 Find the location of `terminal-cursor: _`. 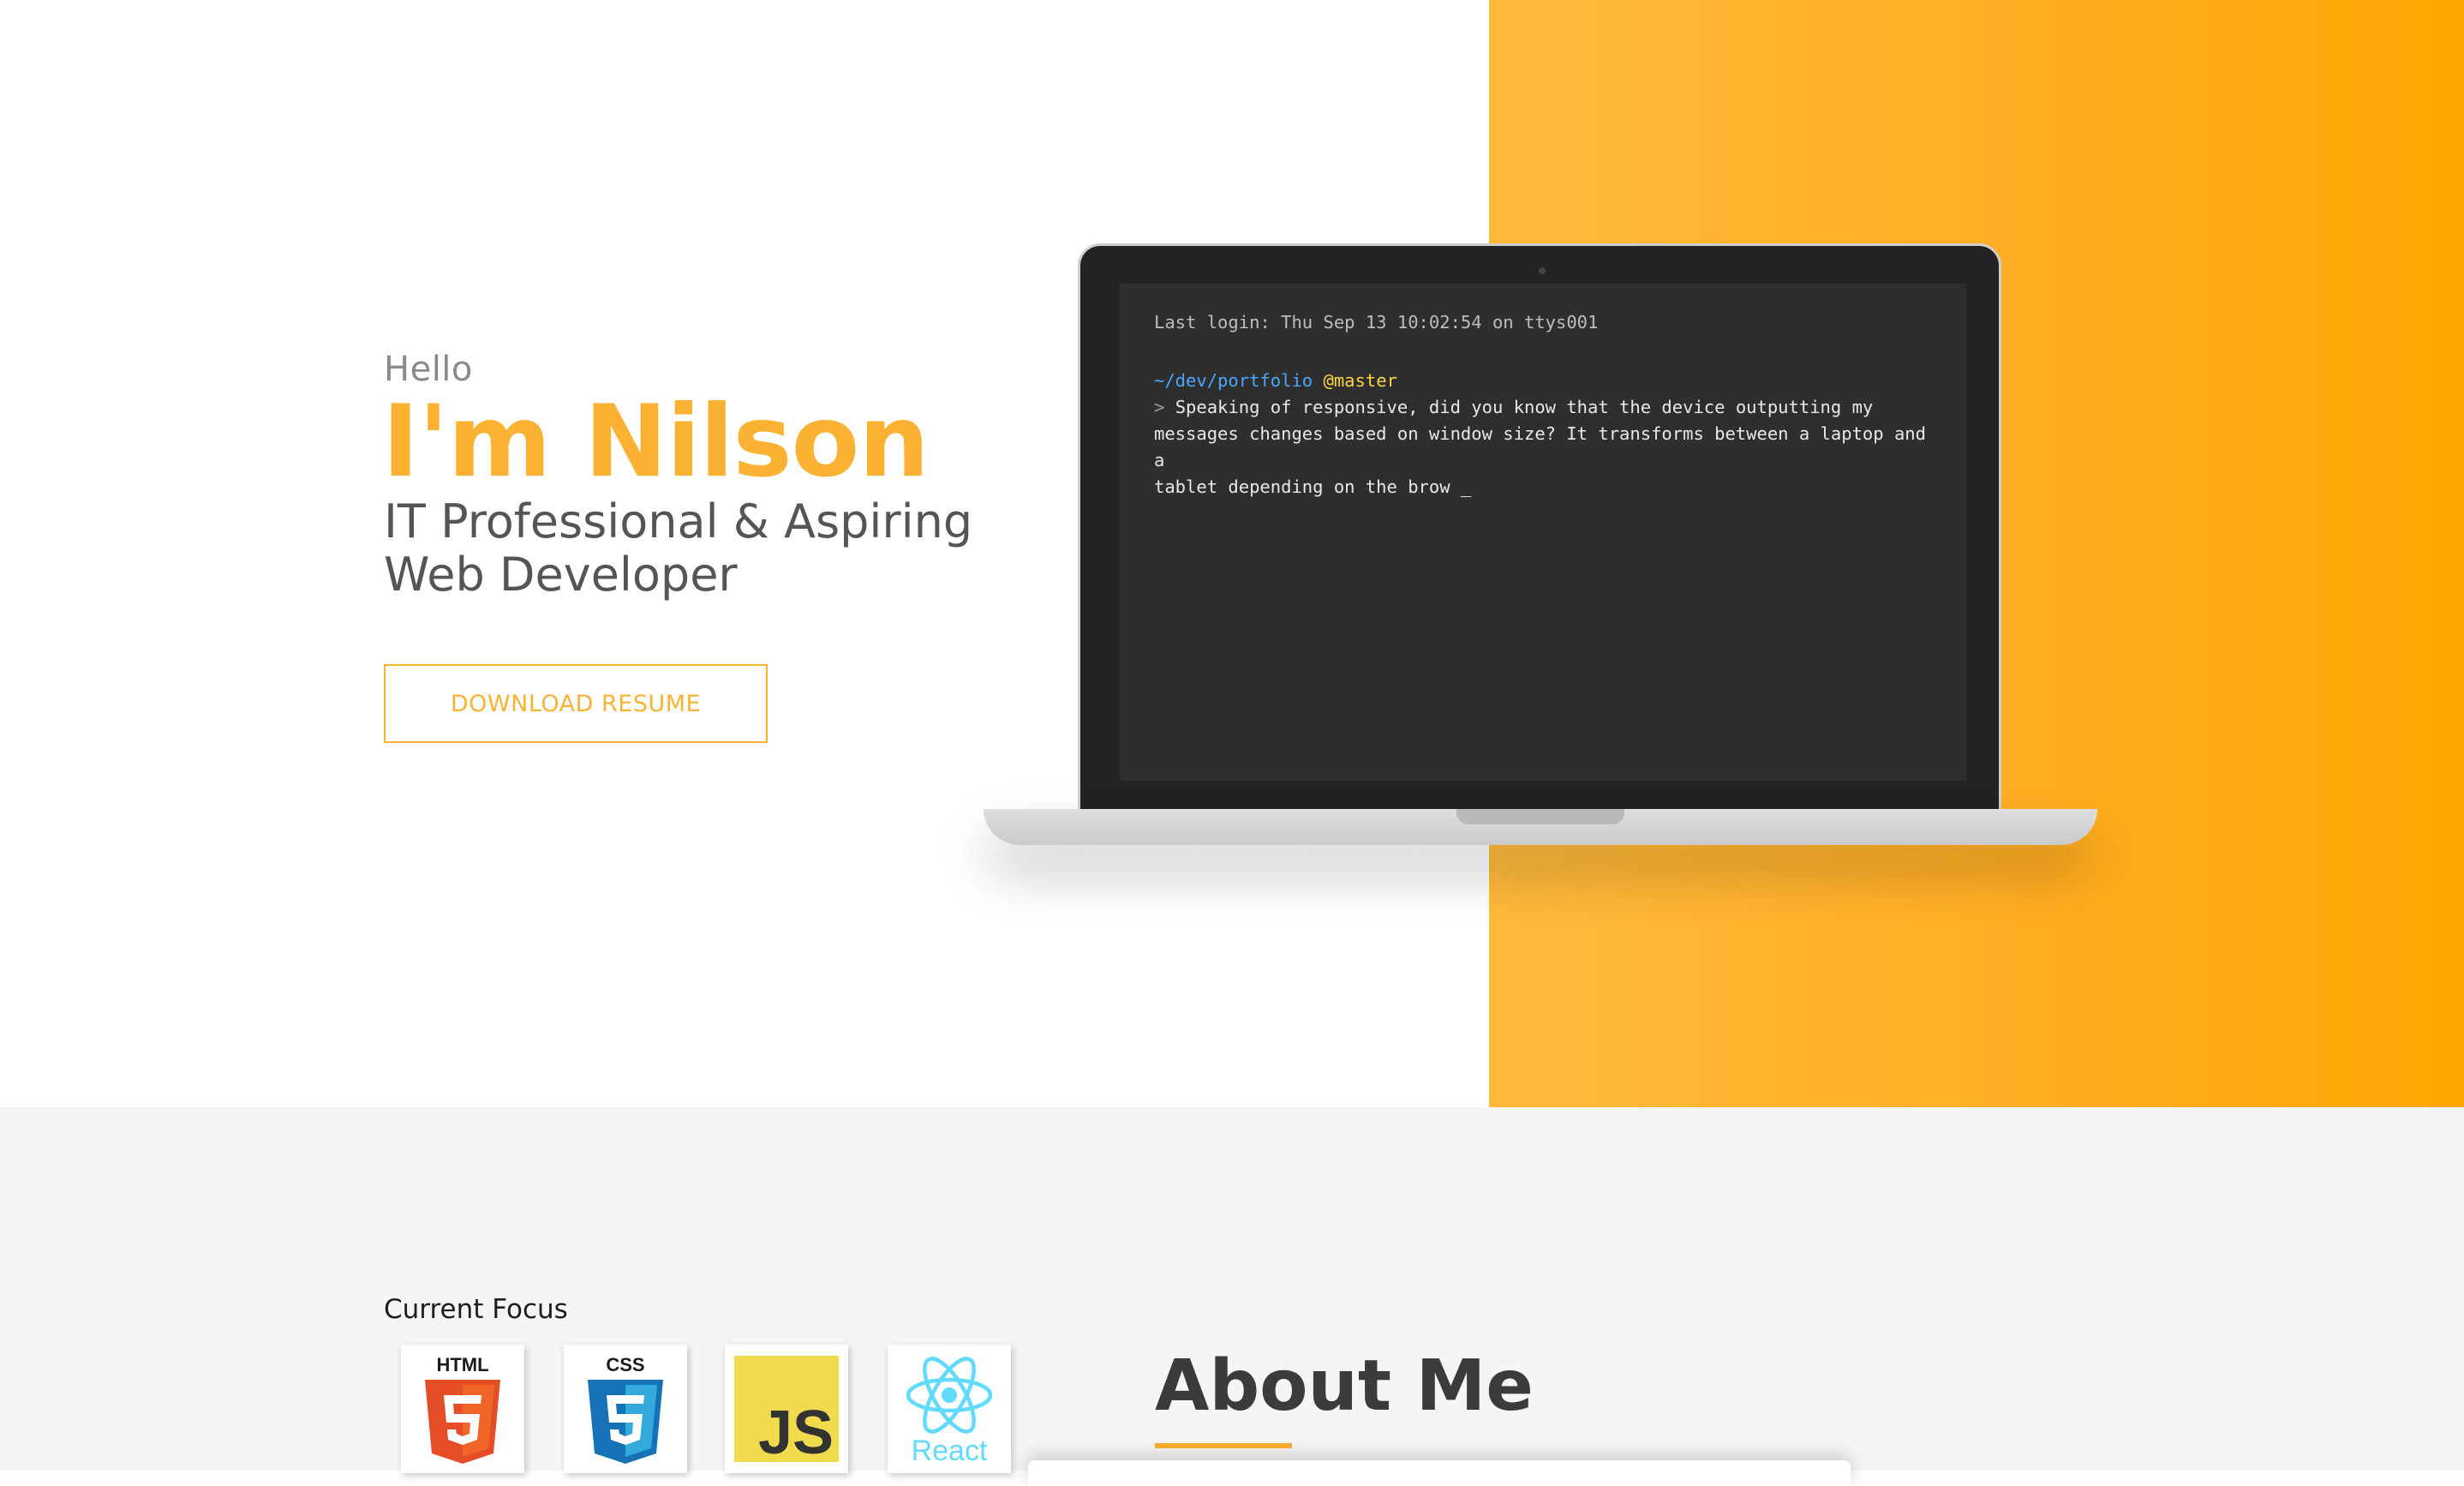

terminal-cursor: _ is located at coordinates (1466, 486).